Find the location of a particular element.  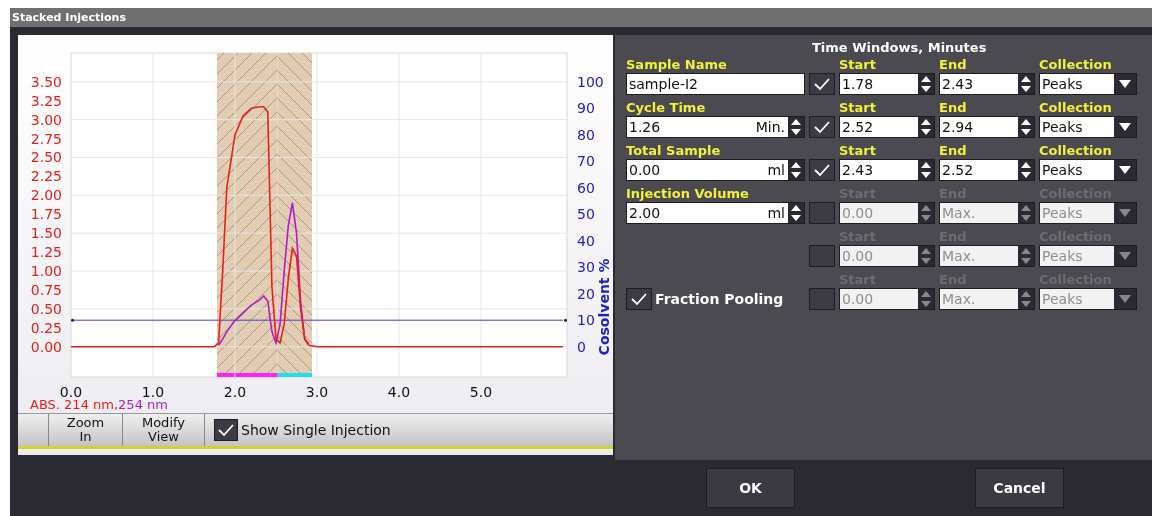

y-tick-label: 3.50 is located at coordinates (46, 81).